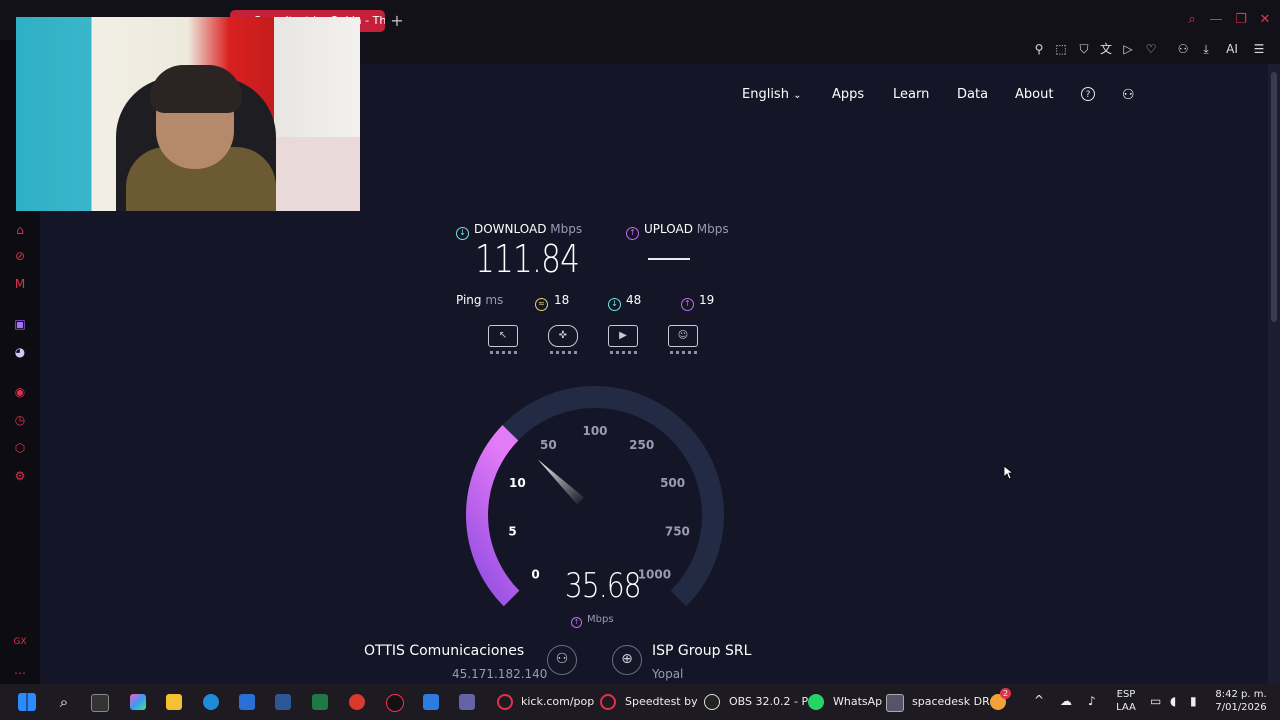 Image resolution: width=1280 pixels, height=720 pixels. Describe the element at coordinates (20, 448) in the screenshot. I see `extensions-icon: ⬡` at that location.